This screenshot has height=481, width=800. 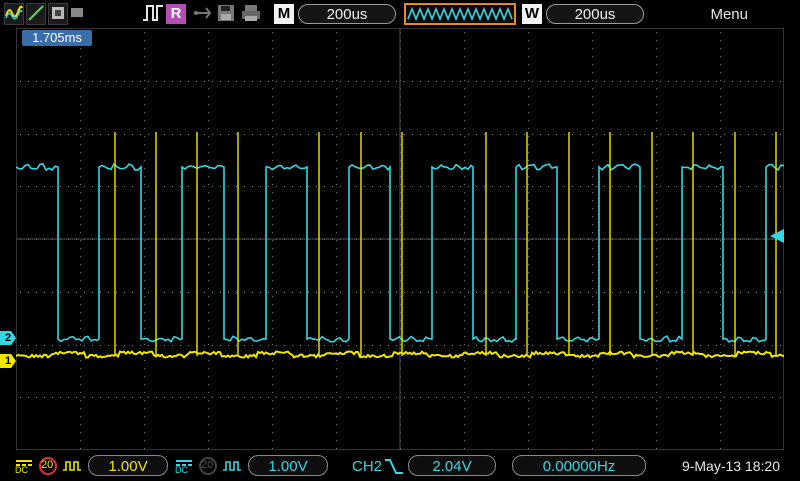 What do you see at coordinates (226, 14) in the screenshot?
I see `save-disk-icon` at bounding box center [226, 14].